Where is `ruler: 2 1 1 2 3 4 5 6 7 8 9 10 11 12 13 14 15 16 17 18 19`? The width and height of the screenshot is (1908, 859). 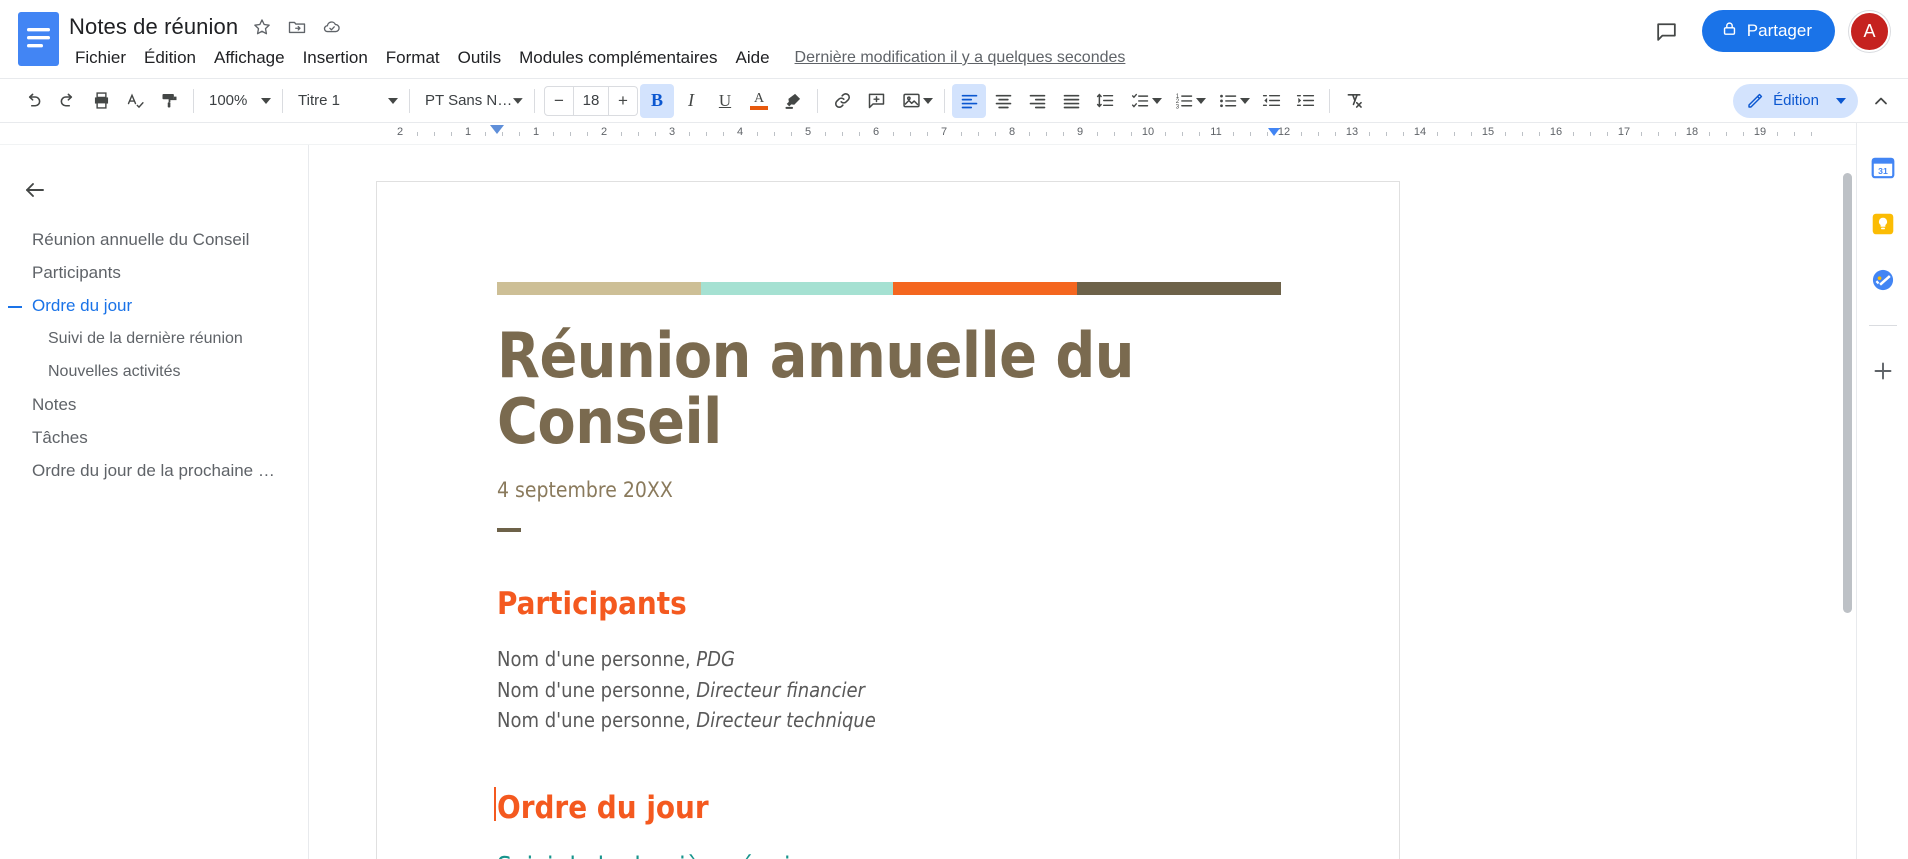
ruler: 2 1 1 2 3 4 5 6 7 8 9 10 11 12 13 14 15 16 17 18 19 is located at coordinates (928, 134).